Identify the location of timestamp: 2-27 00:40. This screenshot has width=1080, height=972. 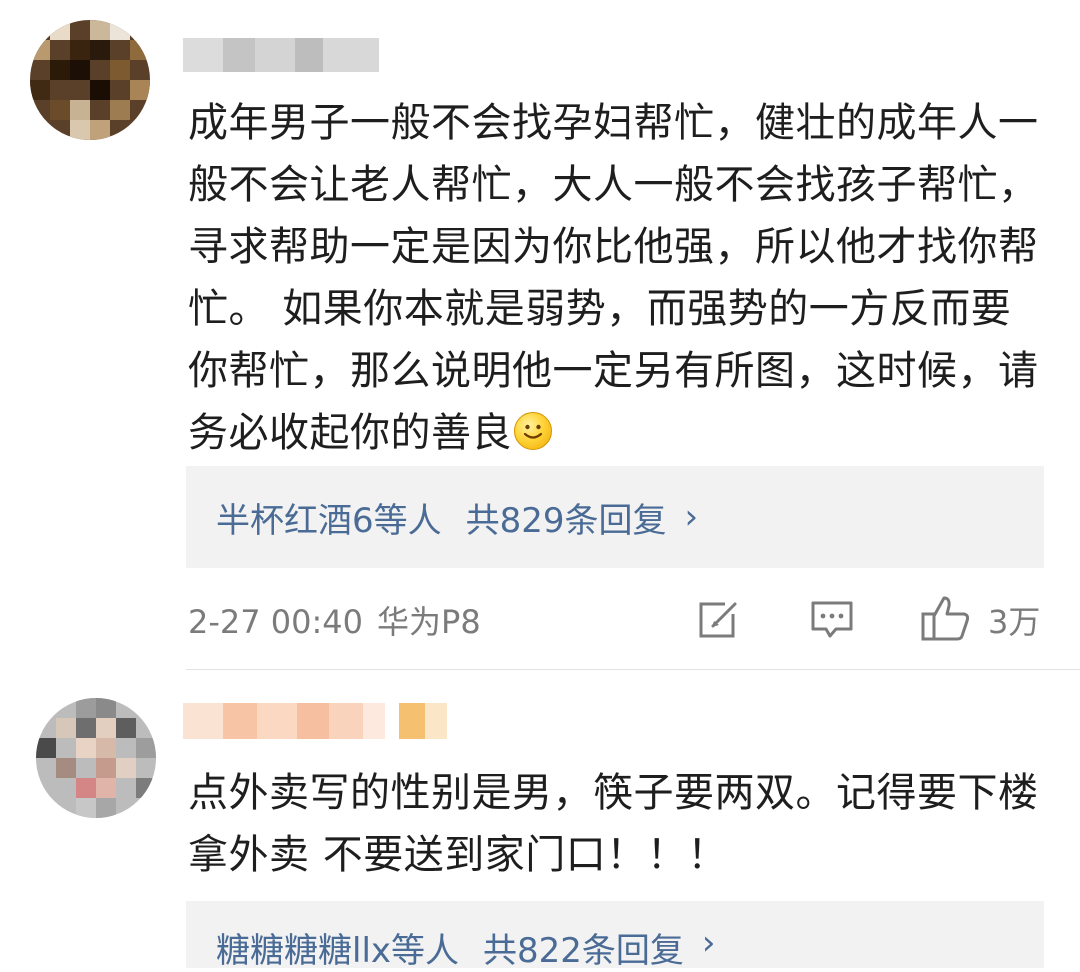
(276, 622).